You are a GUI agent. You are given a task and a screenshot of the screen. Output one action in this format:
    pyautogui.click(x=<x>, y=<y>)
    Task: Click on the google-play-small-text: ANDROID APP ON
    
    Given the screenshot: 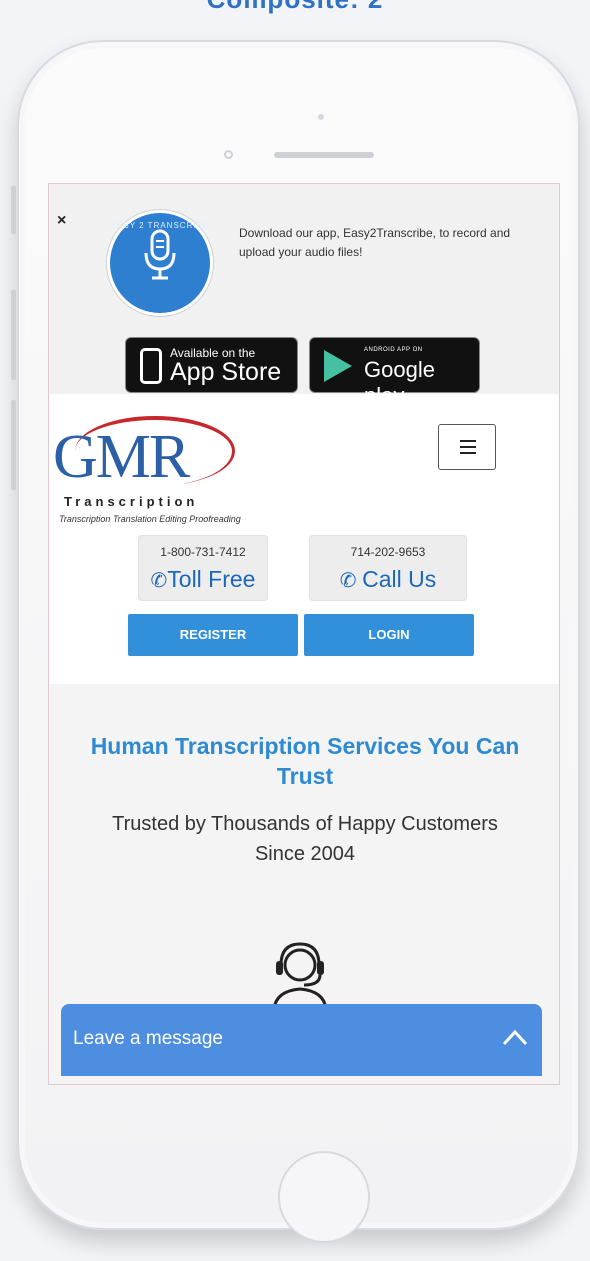 What is the action you would take?
    pyautogui.click(x=393, y=350)
    